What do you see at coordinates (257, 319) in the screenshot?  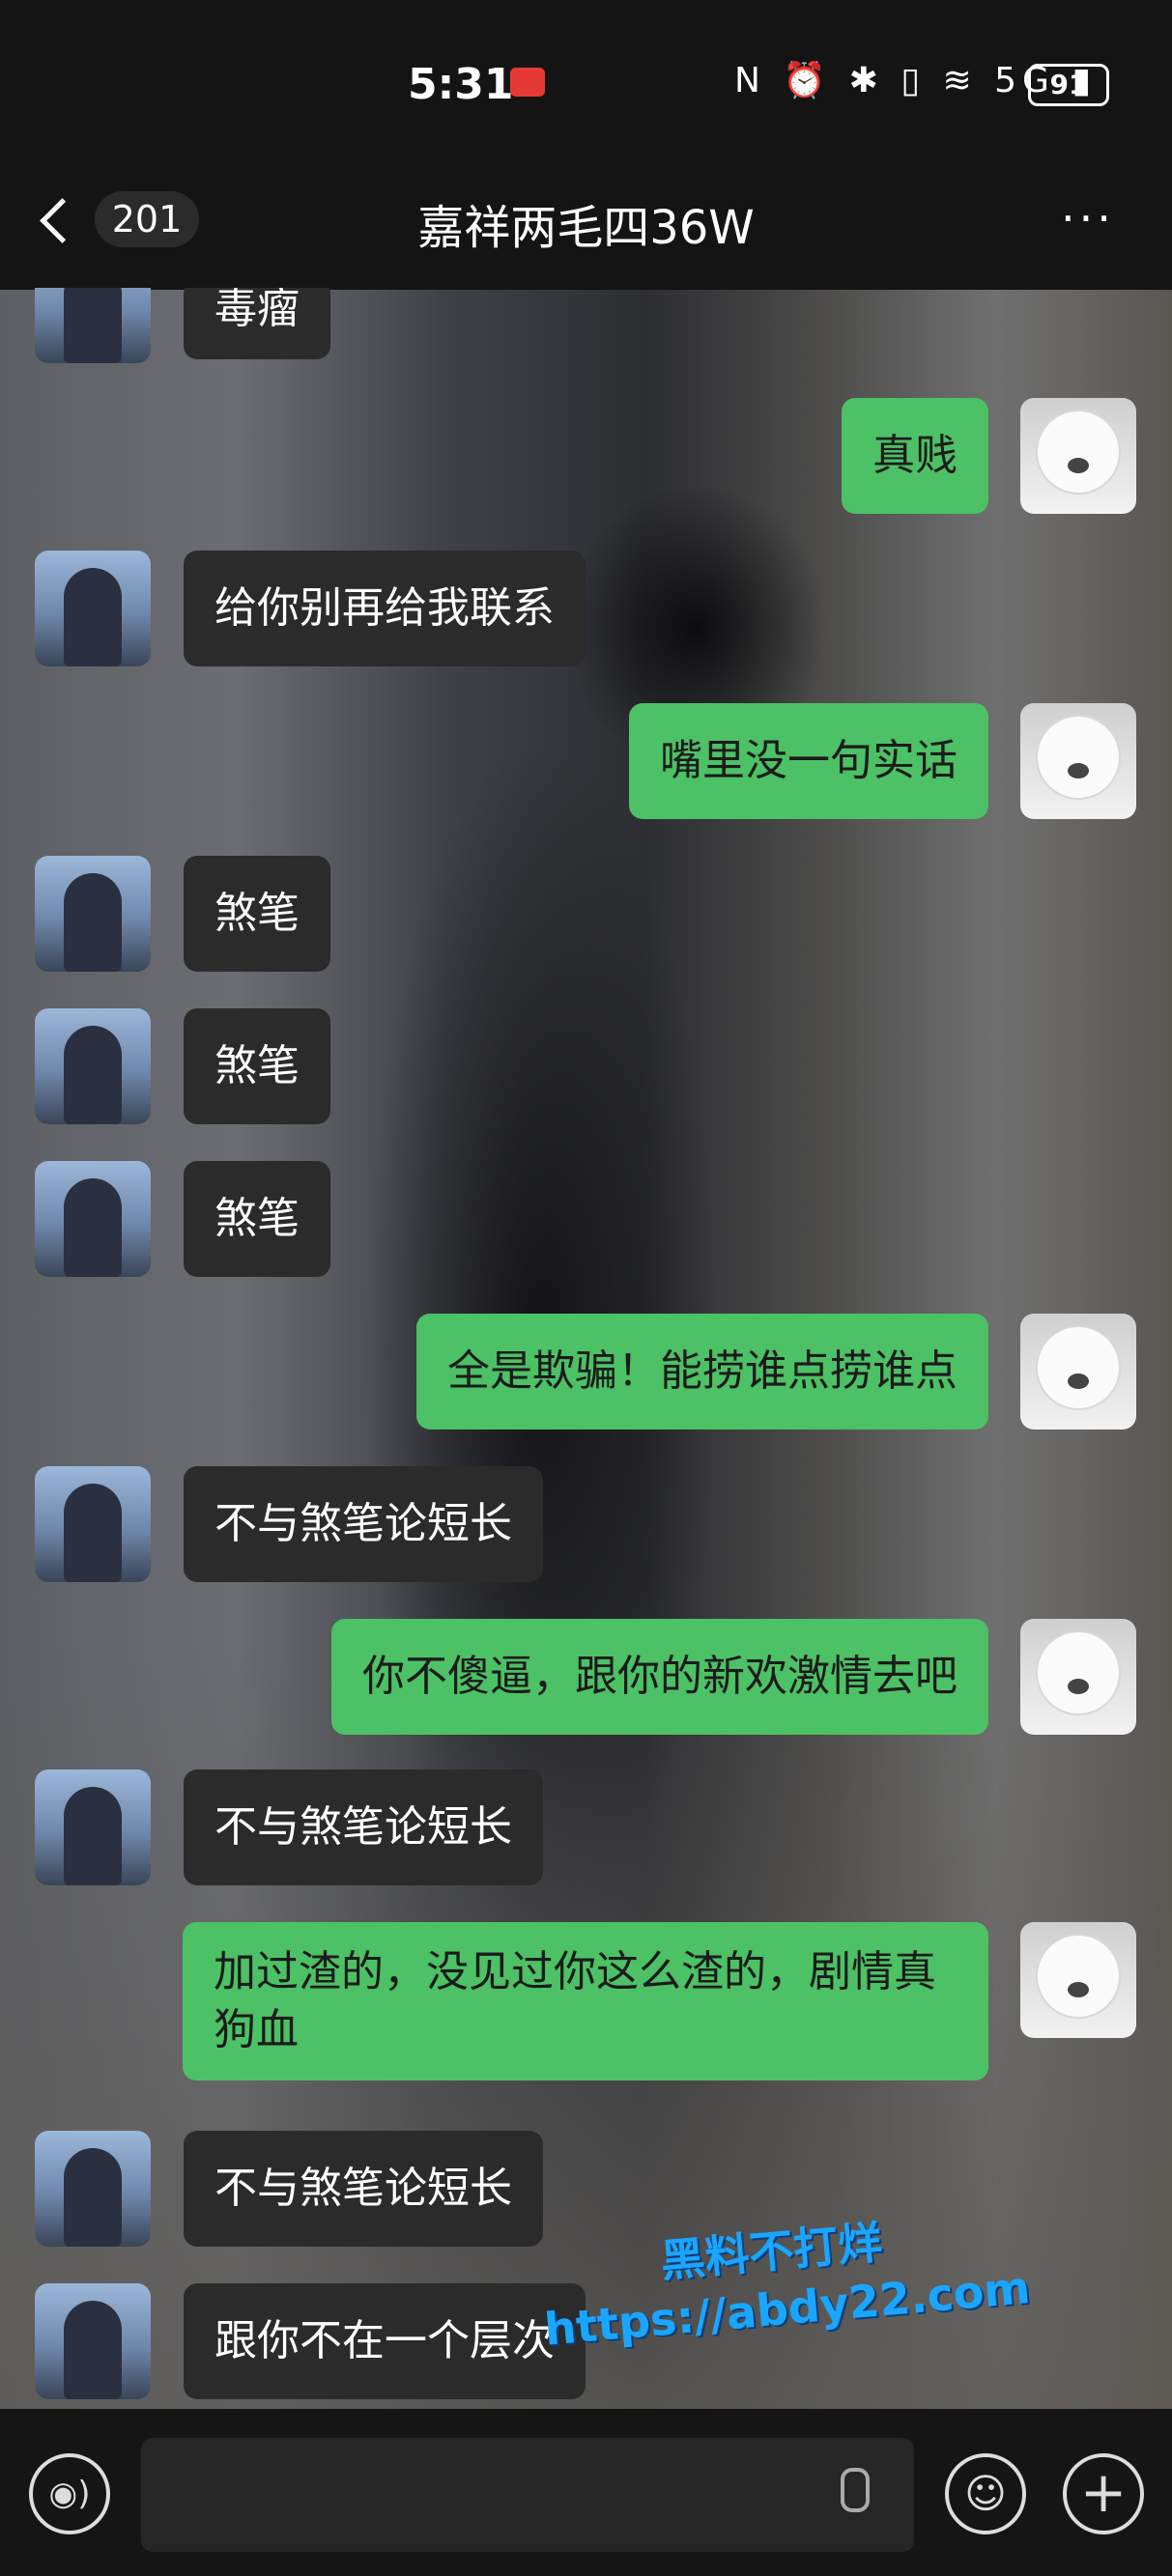 I see `message-bubble-incoming: 毒瘤` at bounding box center [257, 319].